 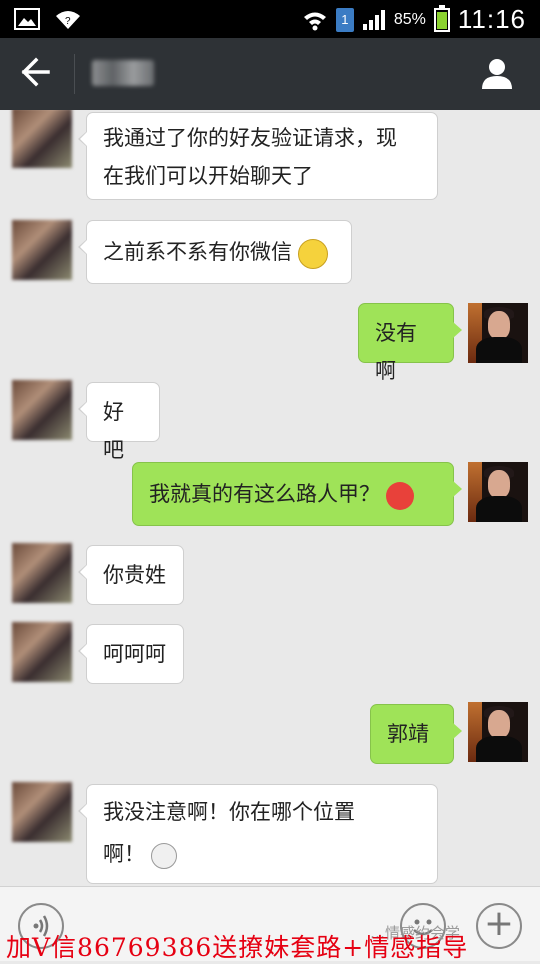 I want to click on message-bubble-outgoing: 我就真的有这么路人甲？, so click(x=297, y=494).